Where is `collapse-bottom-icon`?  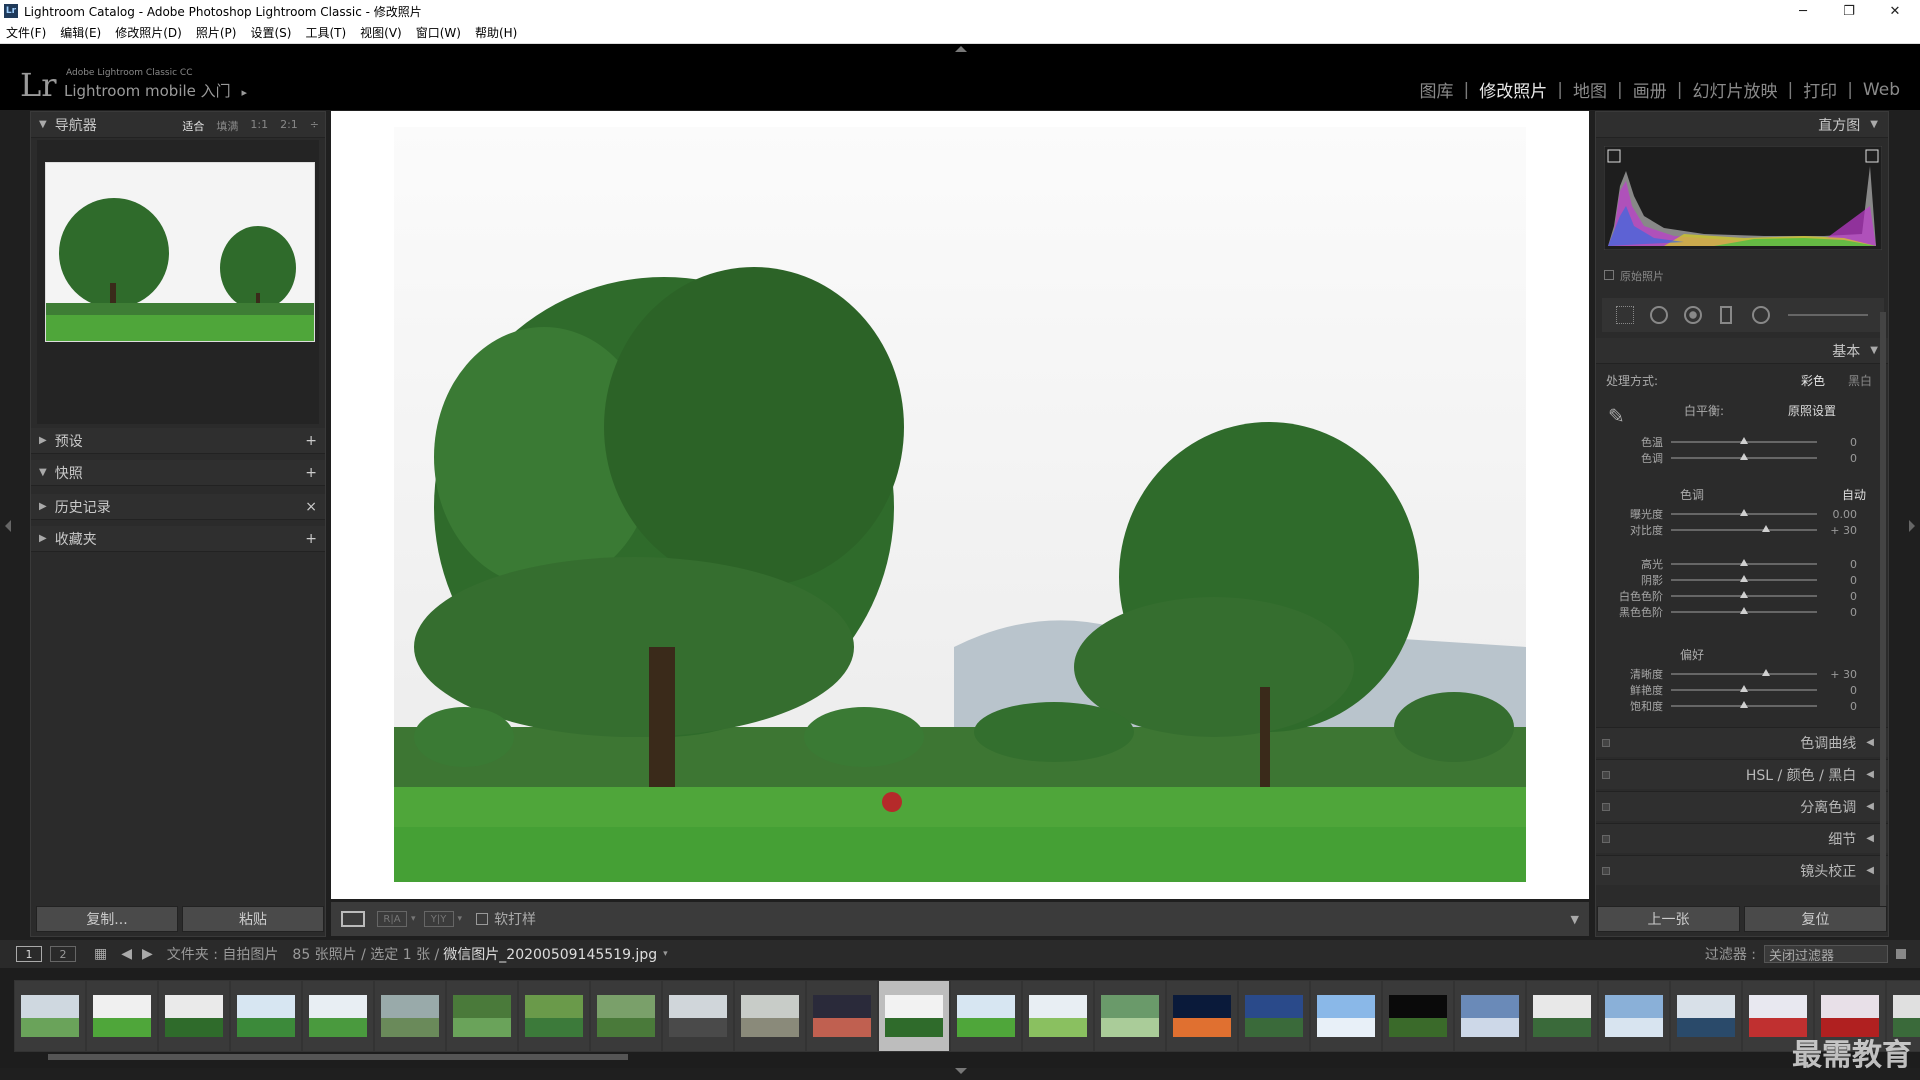 collapse-bottom-icon is located at coordinates (961, 1071).